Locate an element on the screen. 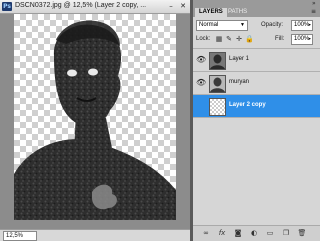 Image resolution: width=320 pixels, height=241 pixels. layer-row-layer-2-copy: Layer 2 copy is located at coordinates (256, 105).